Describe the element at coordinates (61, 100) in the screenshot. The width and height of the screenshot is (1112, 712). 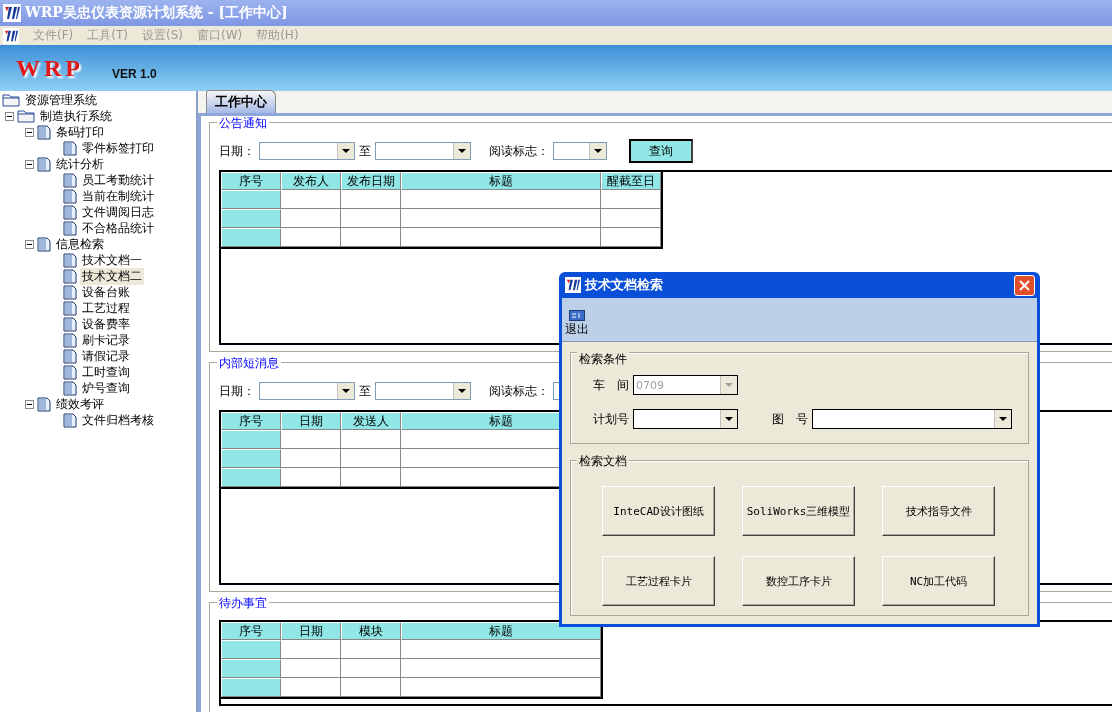
I see `tree-item: 资源管理系统` at that location.